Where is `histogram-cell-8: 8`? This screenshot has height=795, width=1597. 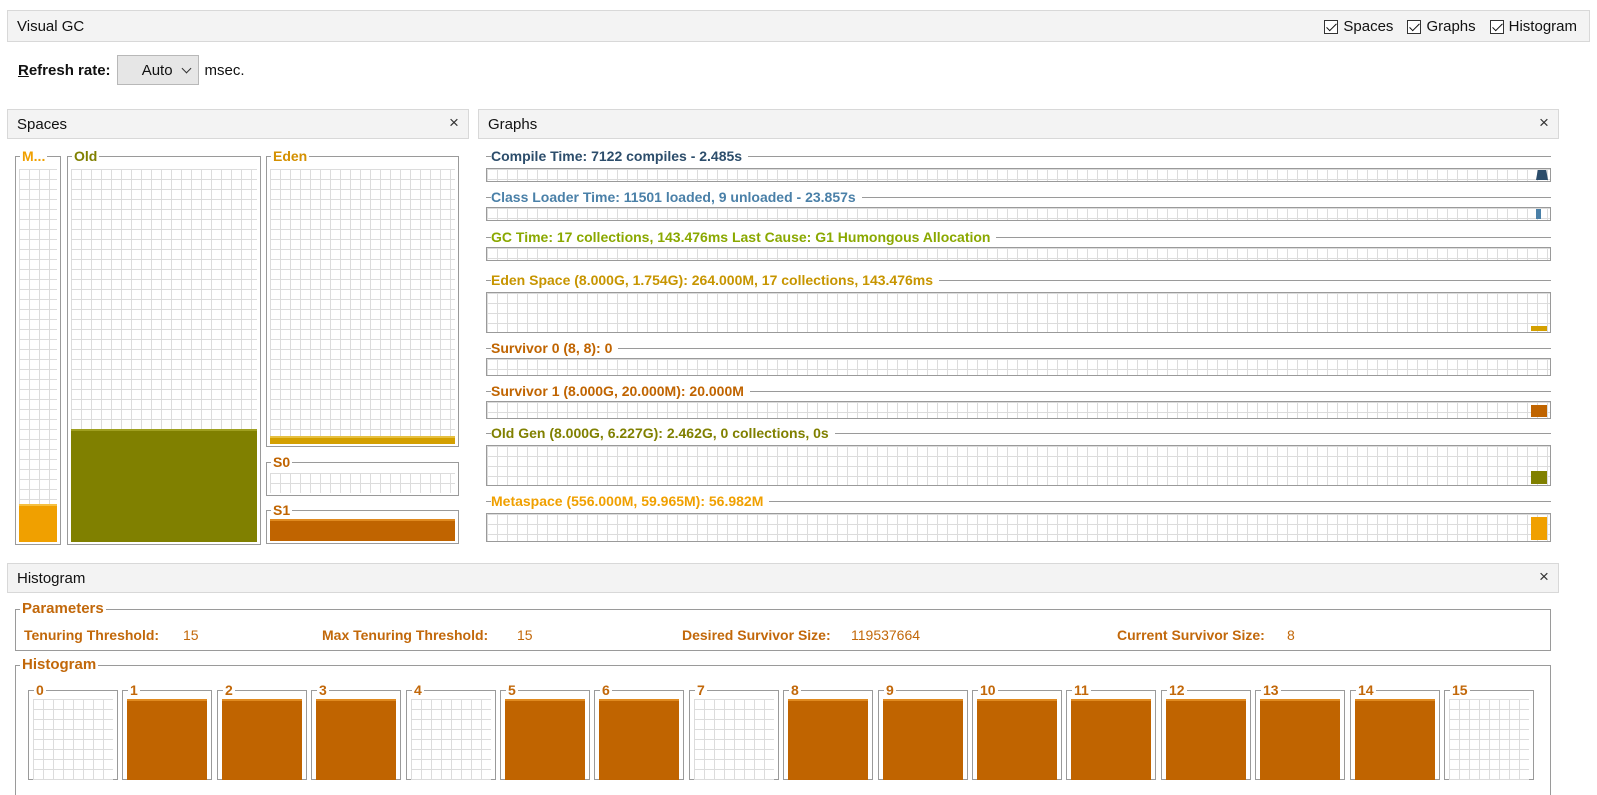
histogram-cell-8: 8 is located at coordinates (828, 731).